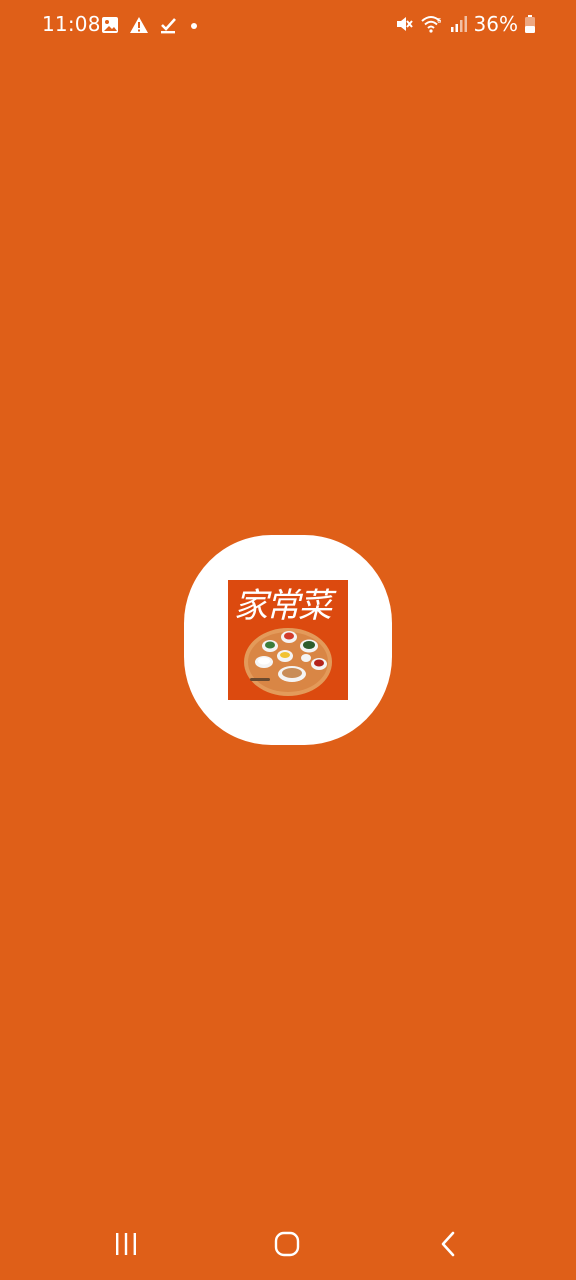 Image resolution: width=576 pixels, height=1280 pixels. I want to click on battery-icon, so click(530, 24).